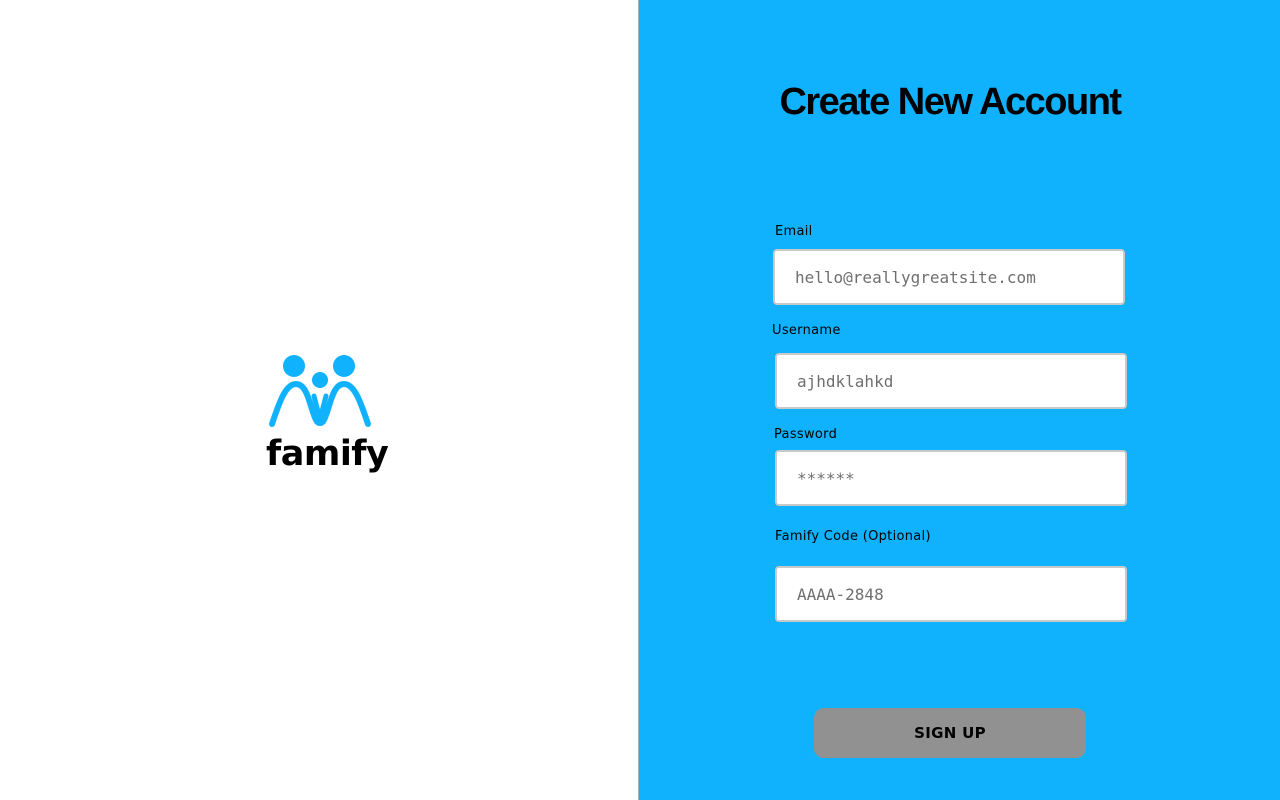 This screenshot has height=800, width=1280. I want to click on family-icon, so click(320, 391).